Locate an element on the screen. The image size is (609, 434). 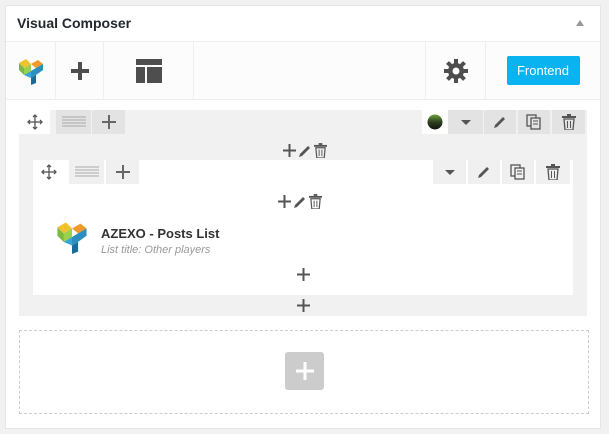
row-edit-button is located at coordinates (500, 122).